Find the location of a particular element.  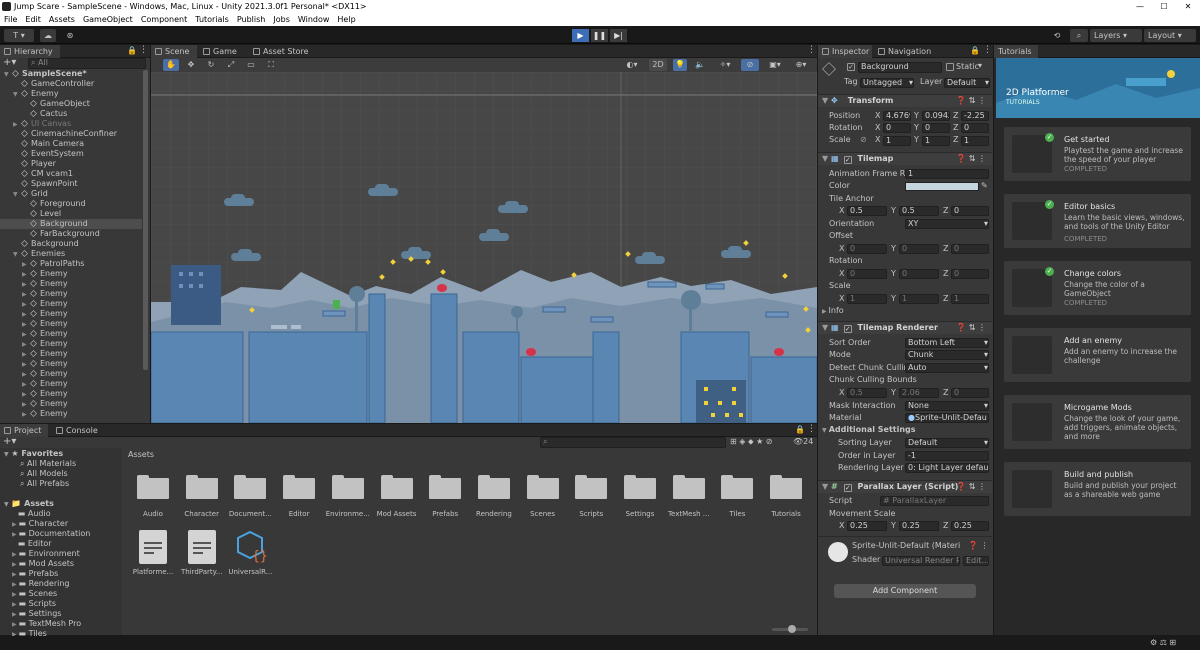

color-swatch is located at coordinates (942, 186).